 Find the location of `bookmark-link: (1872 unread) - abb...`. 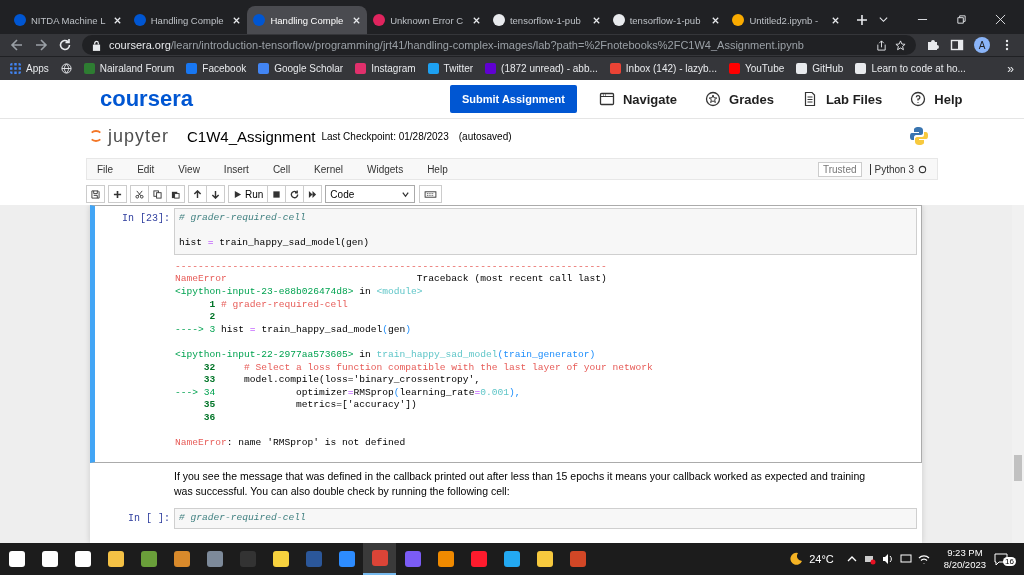

bookmark-link: (1872 unread) - abb... is located at coordinates (541, 68).